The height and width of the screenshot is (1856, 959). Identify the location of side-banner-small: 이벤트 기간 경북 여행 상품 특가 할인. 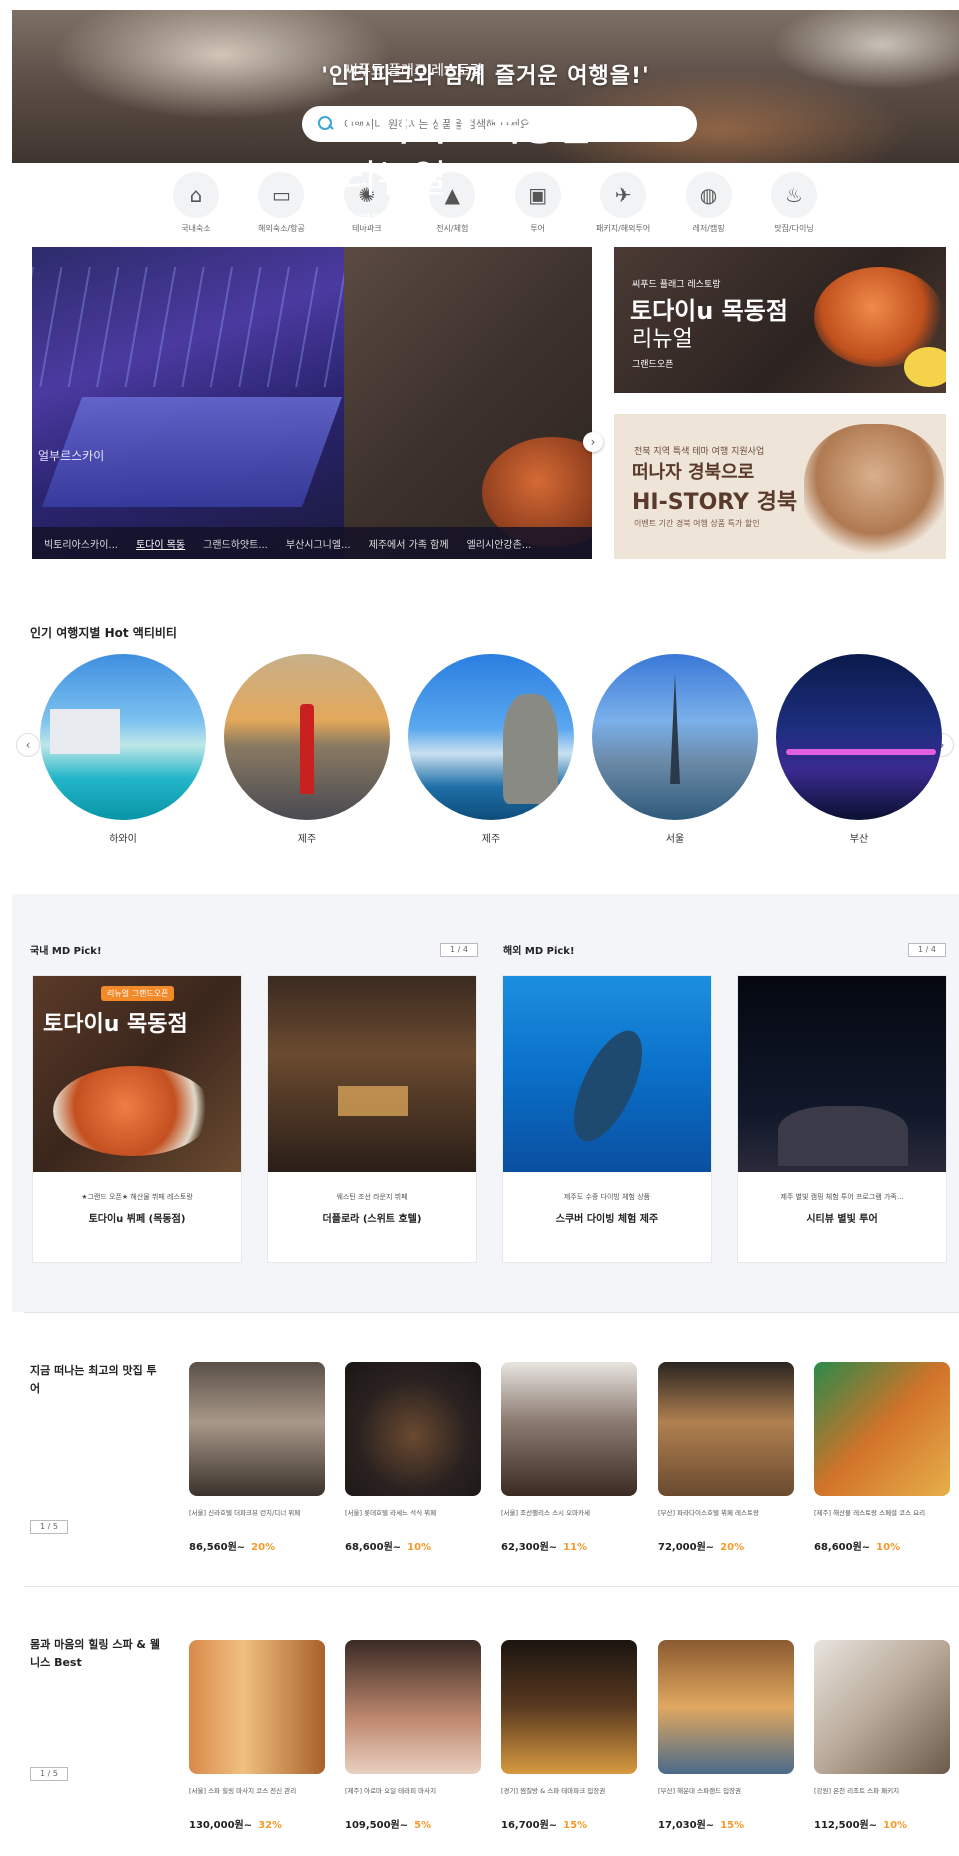
(697, 523).